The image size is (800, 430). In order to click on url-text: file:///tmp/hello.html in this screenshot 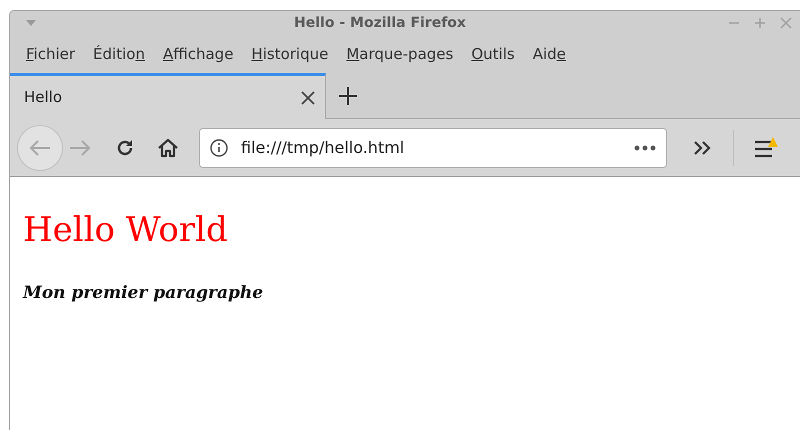, I will do `click(322, 147)`.